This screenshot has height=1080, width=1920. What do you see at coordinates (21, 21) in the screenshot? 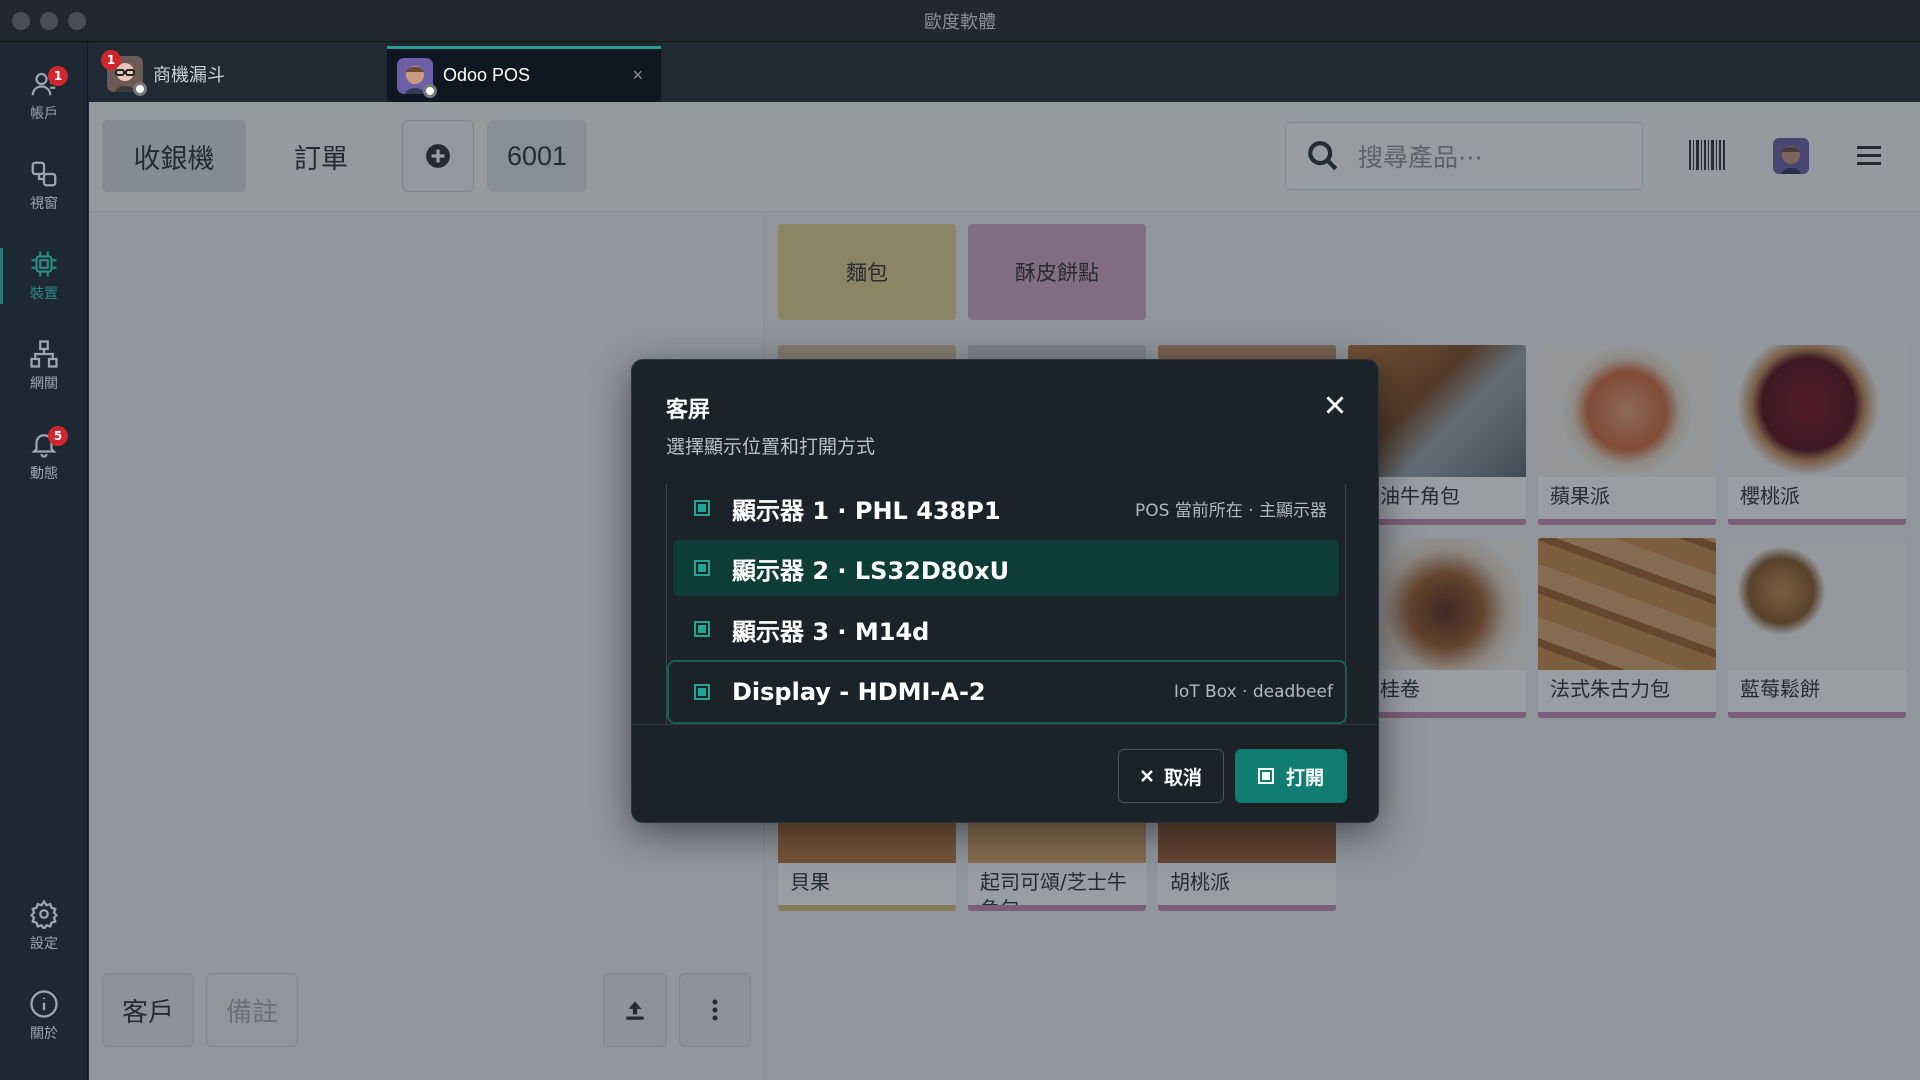
I see `close-window-button` at bounding box center [21, 21].